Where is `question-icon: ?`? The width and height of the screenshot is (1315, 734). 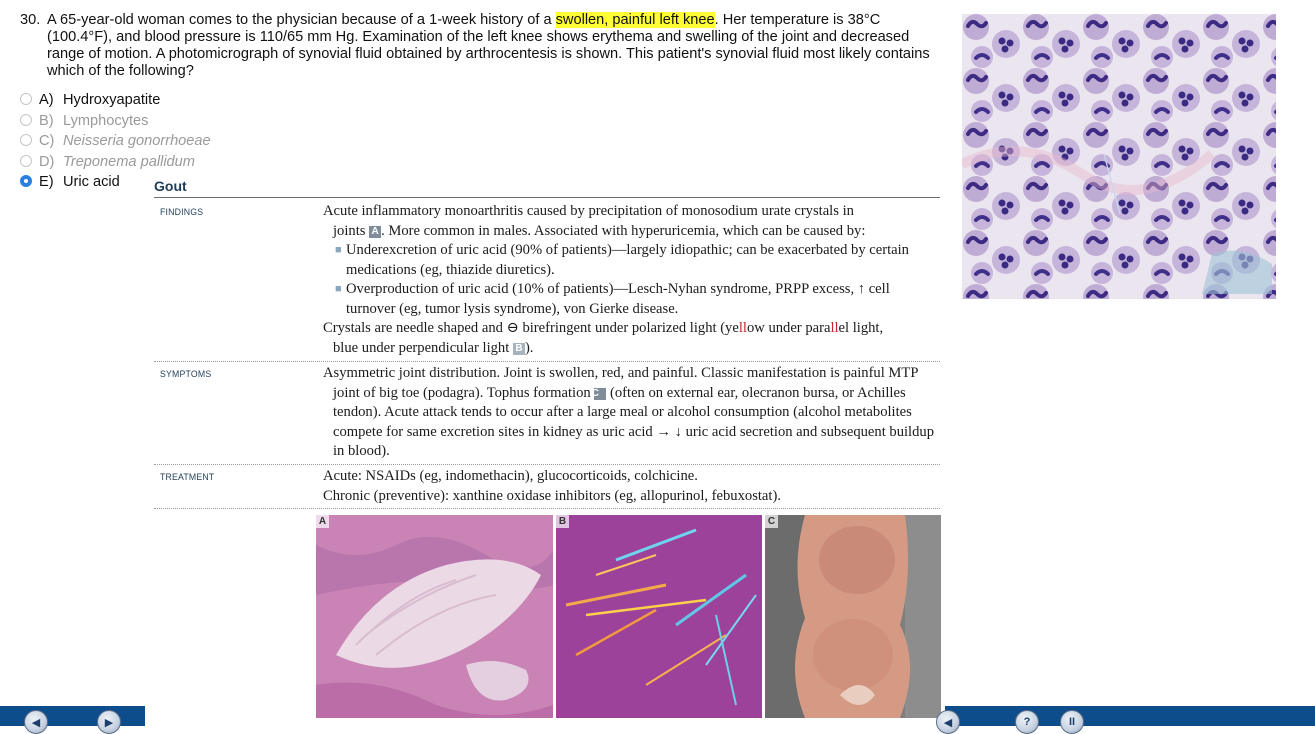 question-icon: ? is located at coordinates (1027, 722).